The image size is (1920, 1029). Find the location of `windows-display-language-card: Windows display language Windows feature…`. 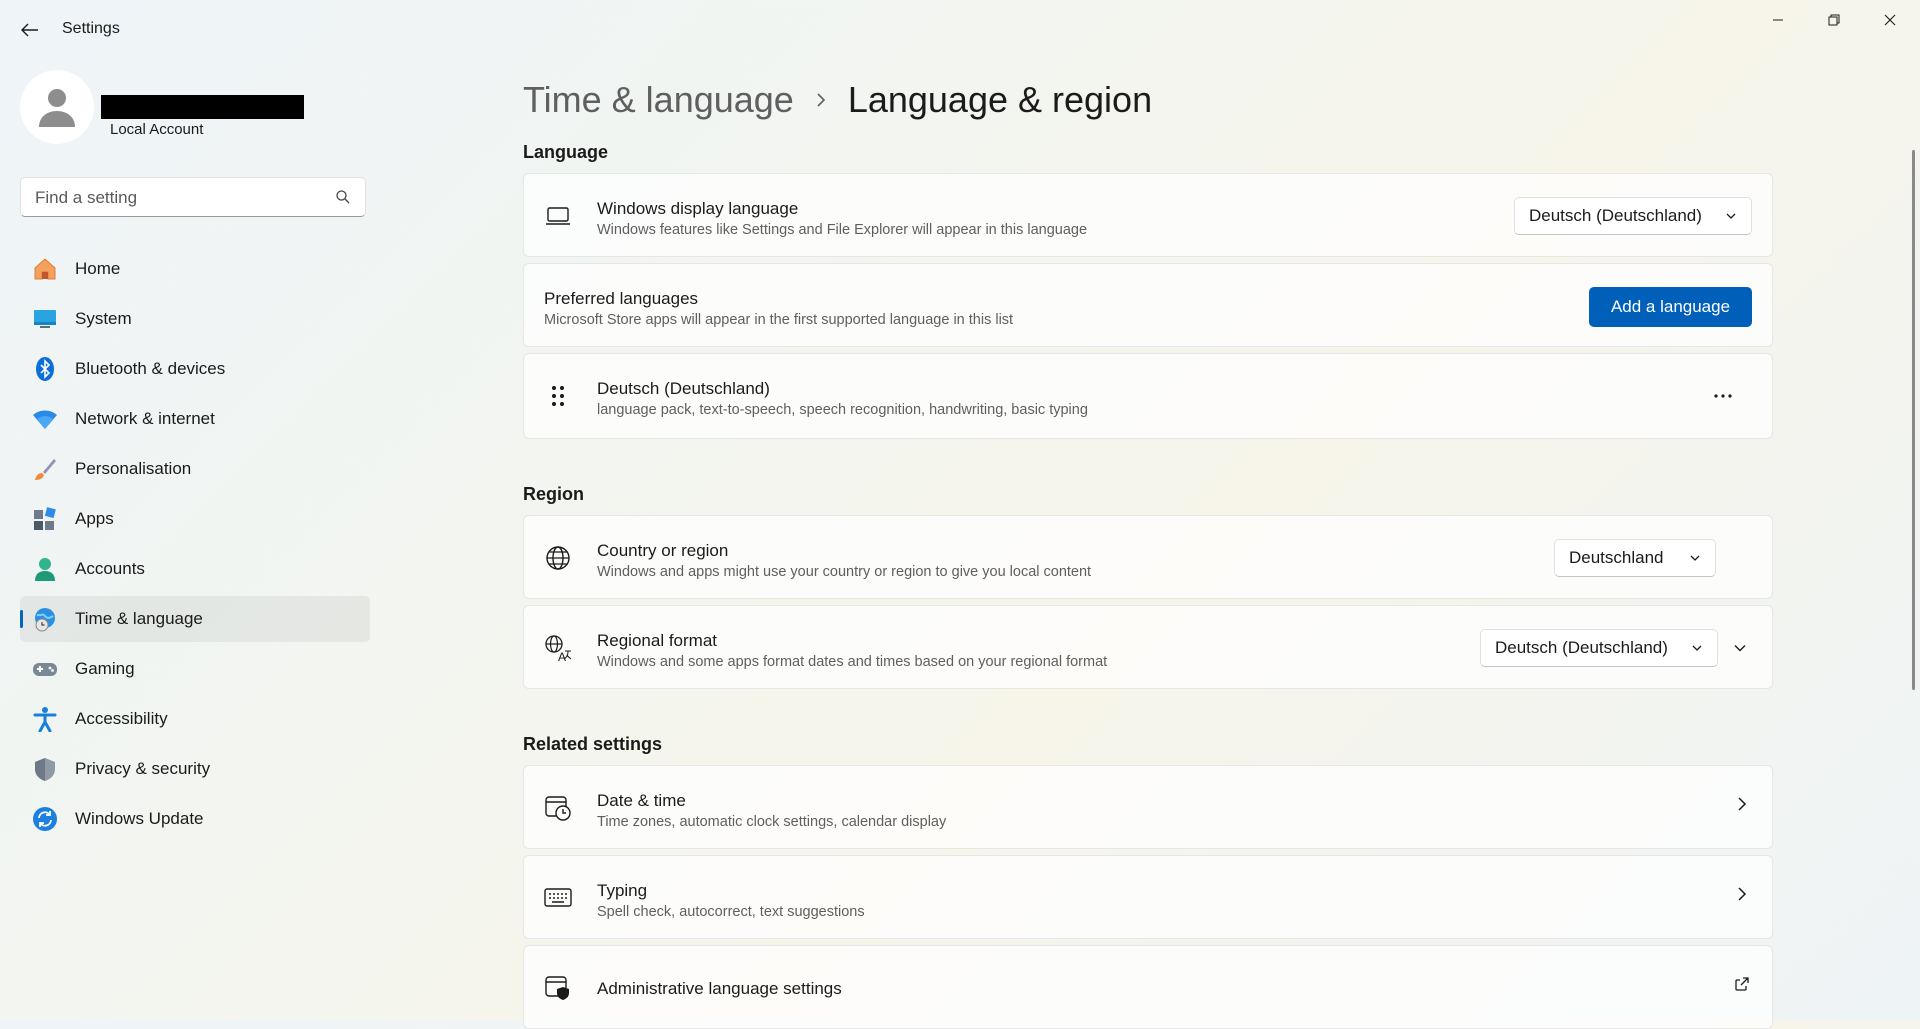

windows-display-language-card: Windows display language Windows feature… is located at coordinates (1148, 215).